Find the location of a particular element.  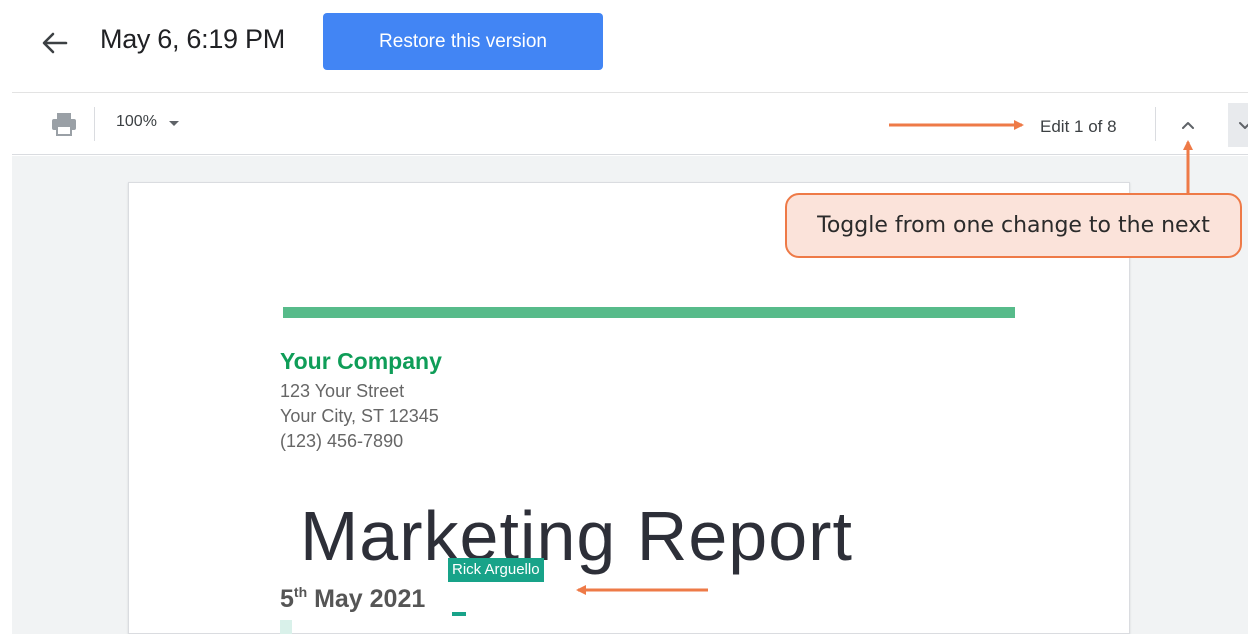

chevron-down-icon is located at coordinates (1243, 125).